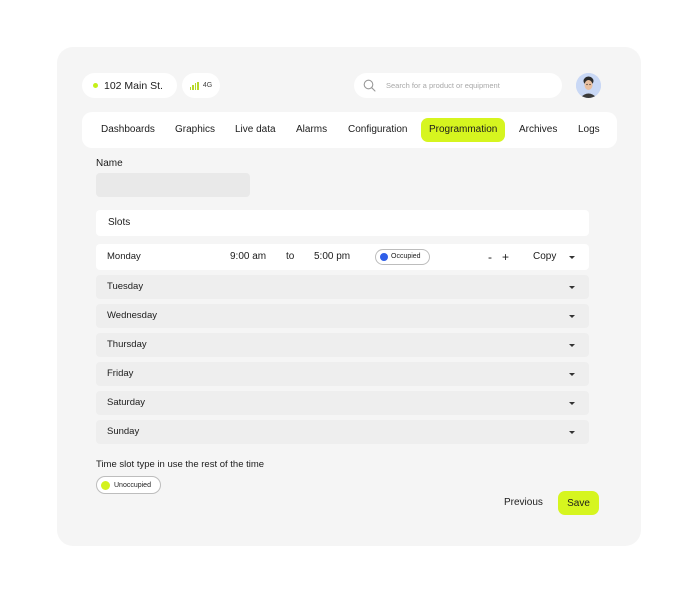 This screenshot has width=694, height=599. I want to click on signal-bars-icon, so click(194, 85).